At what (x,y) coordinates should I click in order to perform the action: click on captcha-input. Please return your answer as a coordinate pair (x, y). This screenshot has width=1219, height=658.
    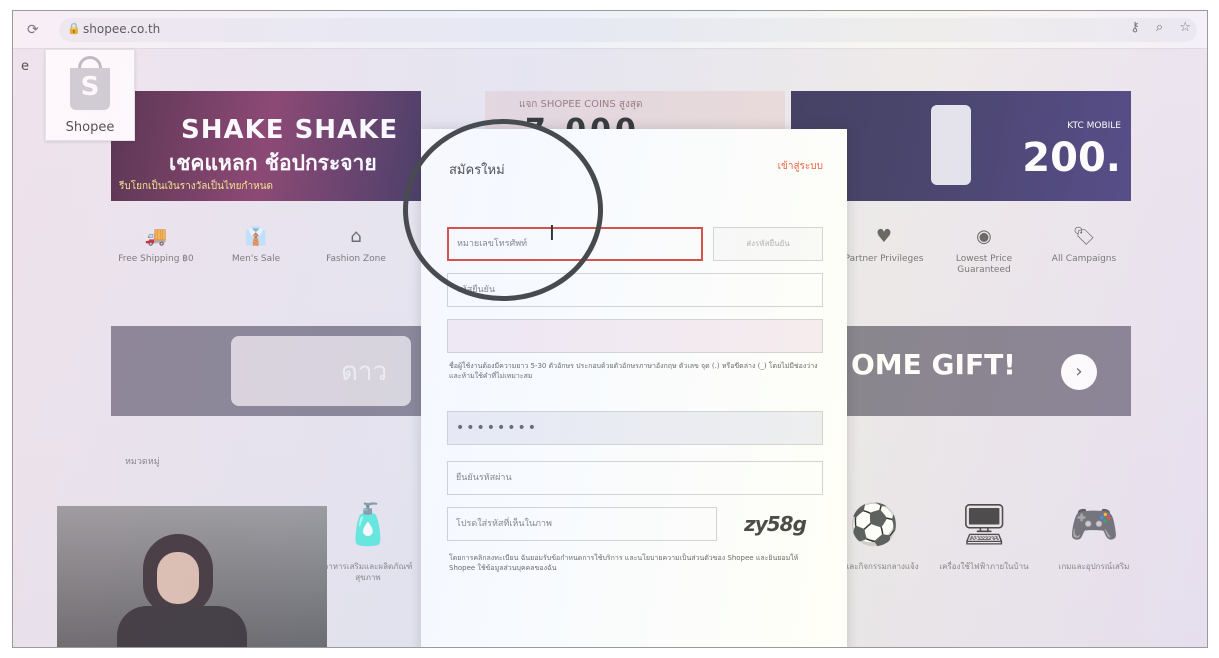
    Looking at the image, I should click on (582, 524).